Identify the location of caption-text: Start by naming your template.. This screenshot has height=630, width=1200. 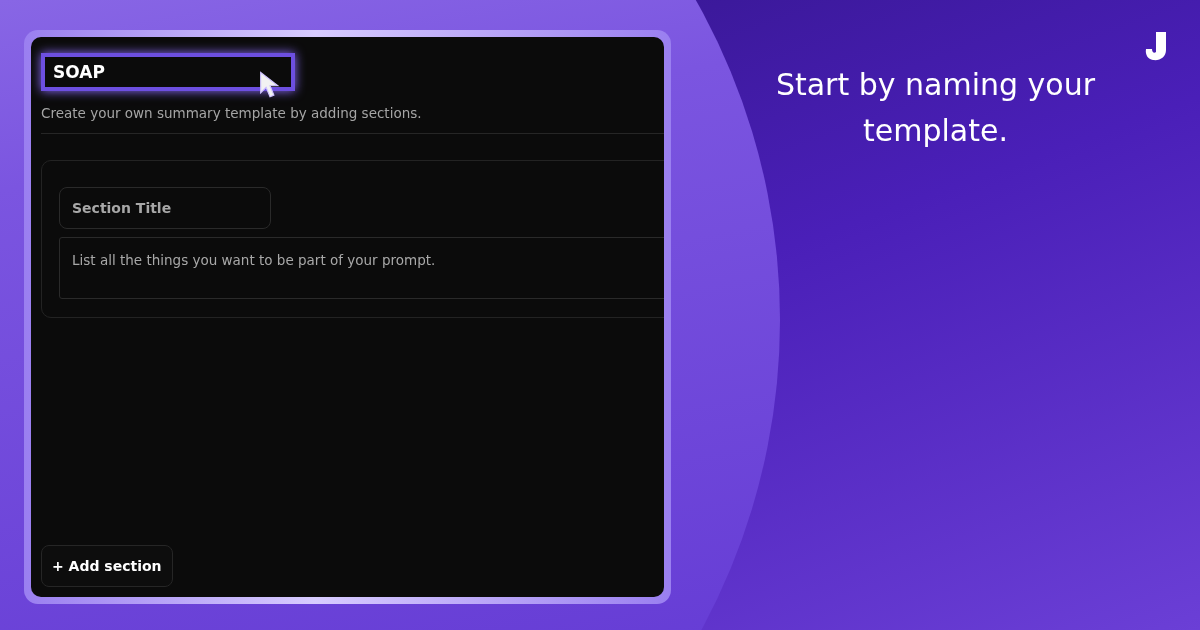
(935, 108).